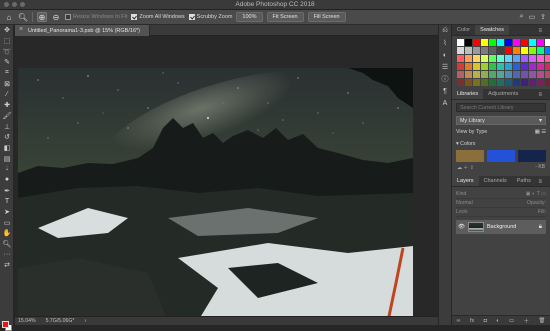  Describe the element at coordinates (7, 105) in the screenshot. I see `healing-brush-tool-icon: ✚` at that location.